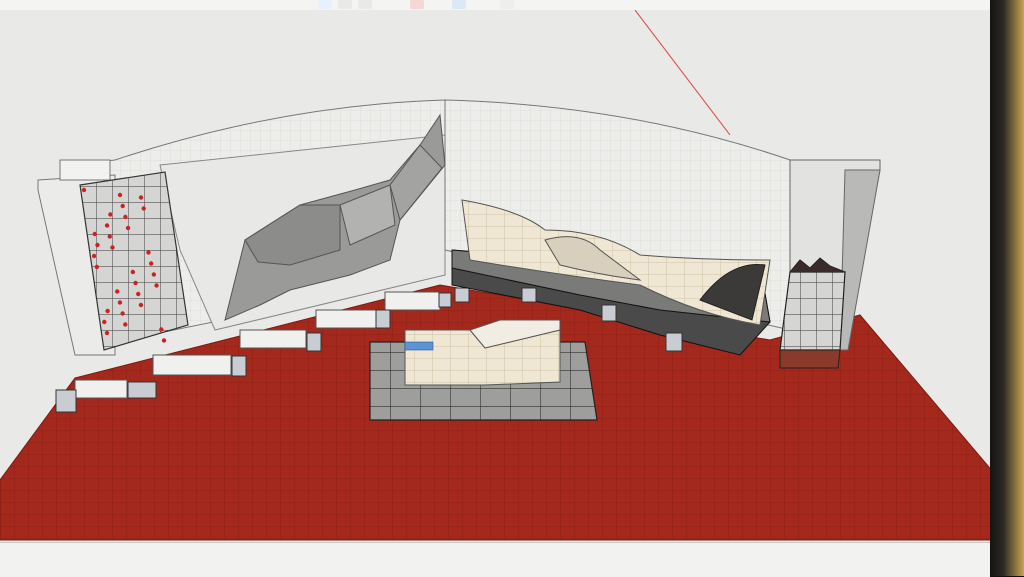 This screenshot has height=577, width=1024. I want to click on right-wall-mat, so click(810, 359).